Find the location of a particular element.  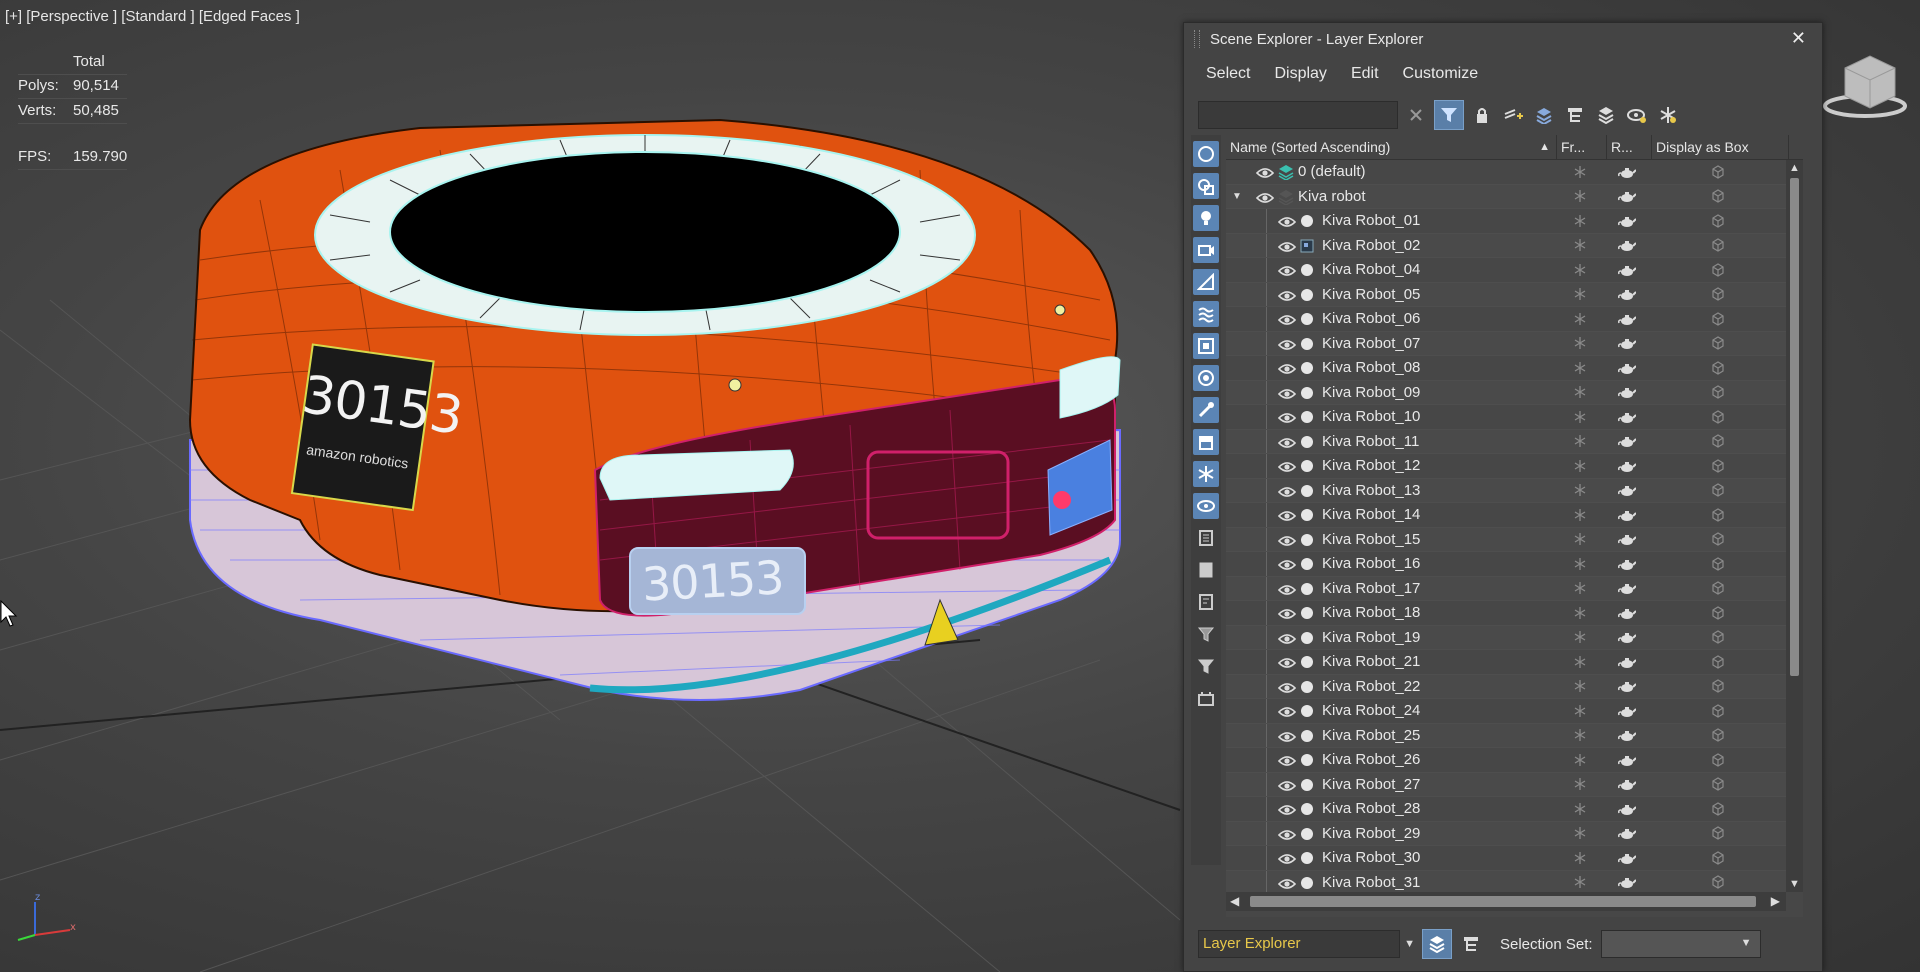

explorer-mode-select: Layer Explorer ▼ is located at coordinates (1306, 944).